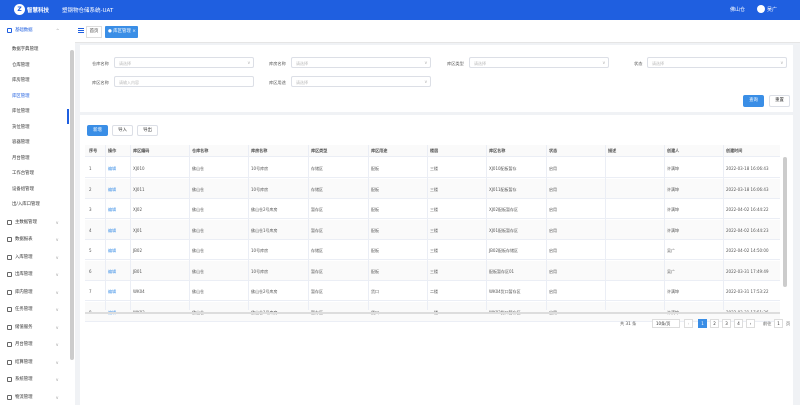 The width and height of the screenshot is (800, 405). What do you see at coordinates (503, 168) in the screenshot?
I see `cell-zone-name: XJ010配板暂存` at bounding box center [503, 168].